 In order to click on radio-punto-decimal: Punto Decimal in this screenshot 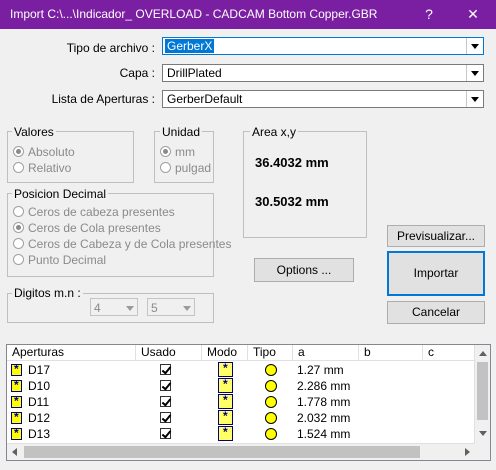, I will do `click(59, 260)`.